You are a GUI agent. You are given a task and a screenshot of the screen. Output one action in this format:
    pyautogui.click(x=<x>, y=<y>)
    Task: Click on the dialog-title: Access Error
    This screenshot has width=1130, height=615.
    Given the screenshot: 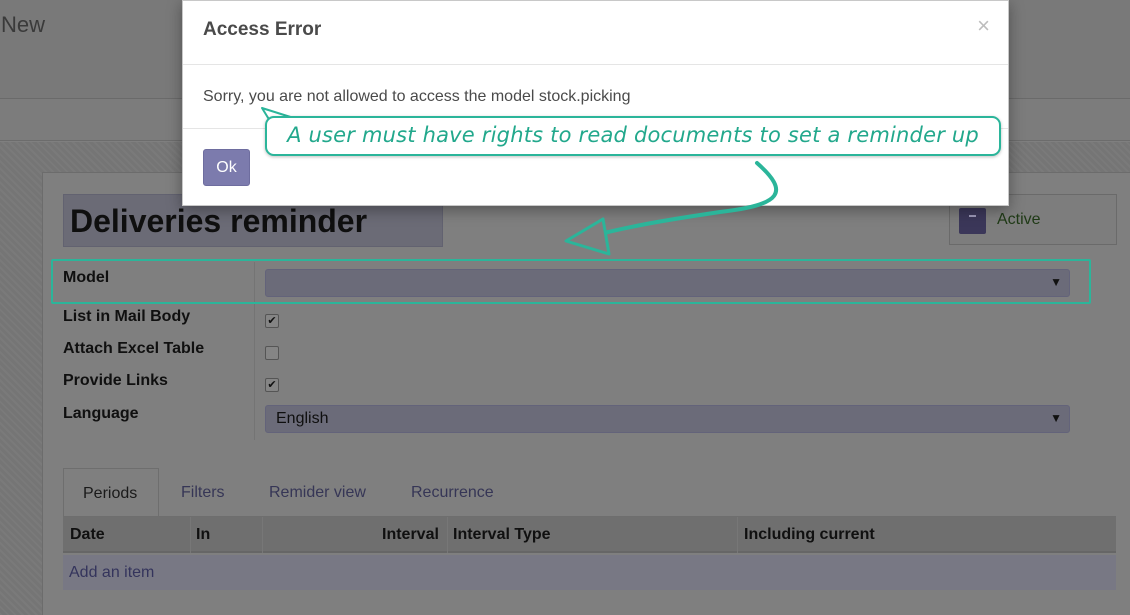 What is the action you would take?
    pyautogui.click(x=262, y=29)
    